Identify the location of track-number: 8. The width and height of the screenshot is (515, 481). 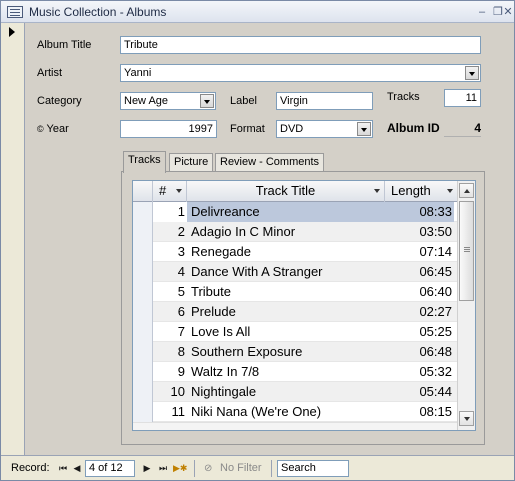
(181, 351).